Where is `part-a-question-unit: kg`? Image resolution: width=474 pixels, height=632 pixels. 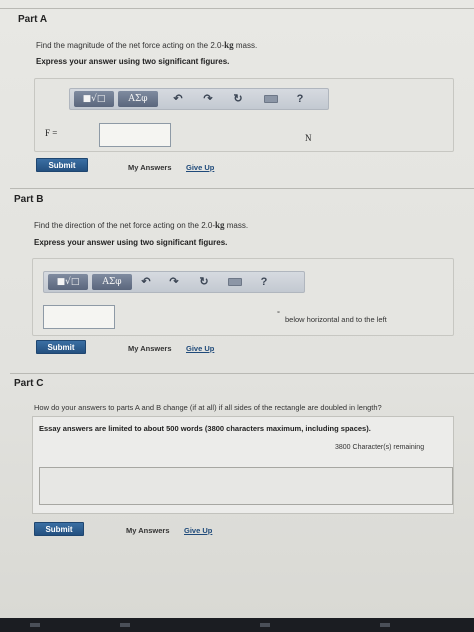 part-a-question-unit: kg is located at coordinates (229, 45).